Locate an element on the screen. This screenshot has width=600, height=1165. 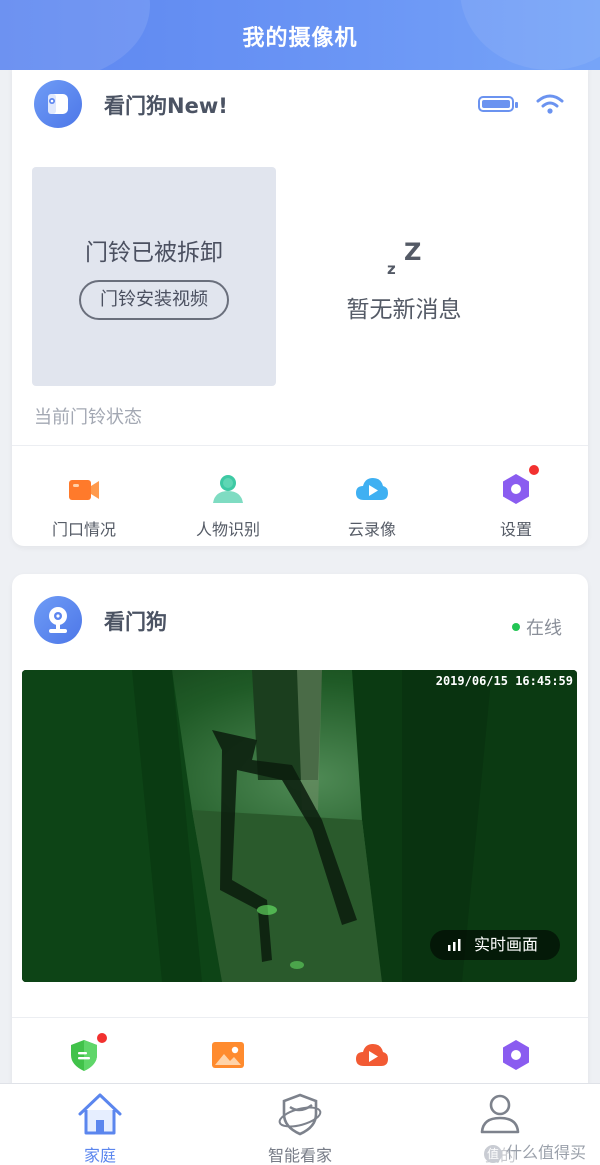
person-icon is located at coordinates (228, 489).